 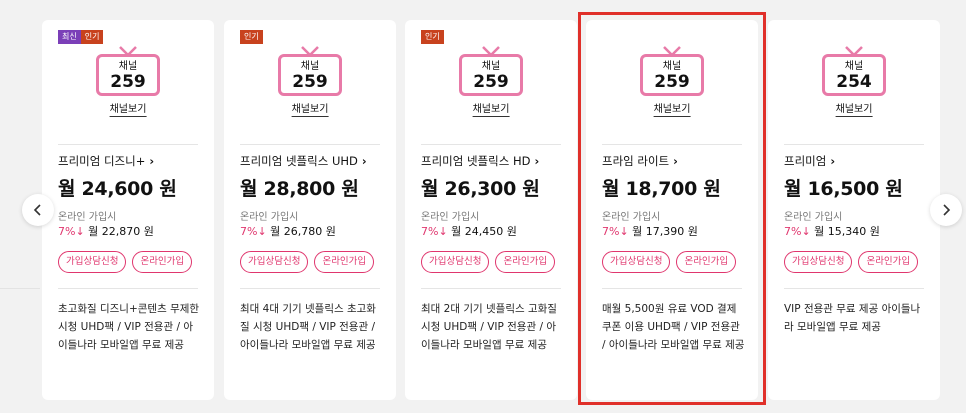 What do you see at coordinates (852, 318) in the screenshot?
I see `plan-description: VIP 전용관 무료 제공 아이들나라 모바일앱 무료 제공` at bounding box center [852, 318].